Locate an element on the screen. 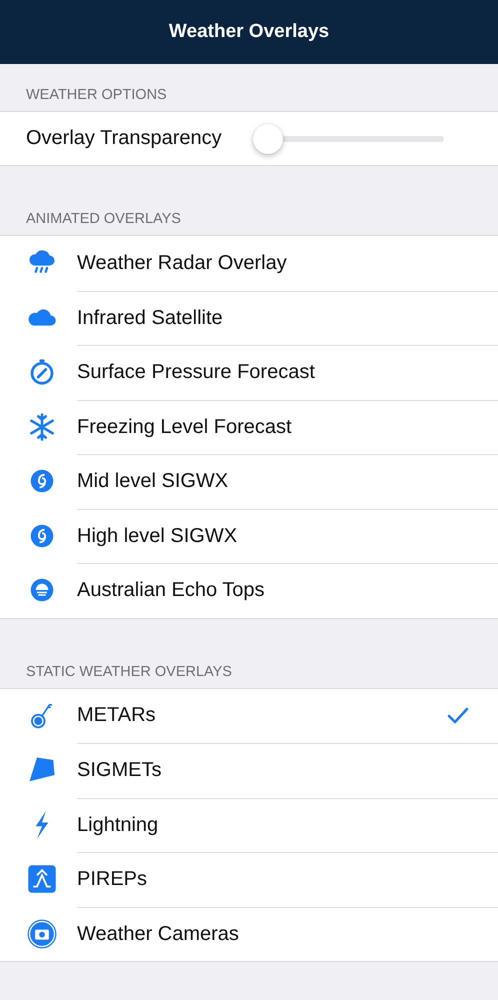 The height and width of the screenshot is (1000, 498). overlay-label: PIREPs is located at coordinates (112, 880).